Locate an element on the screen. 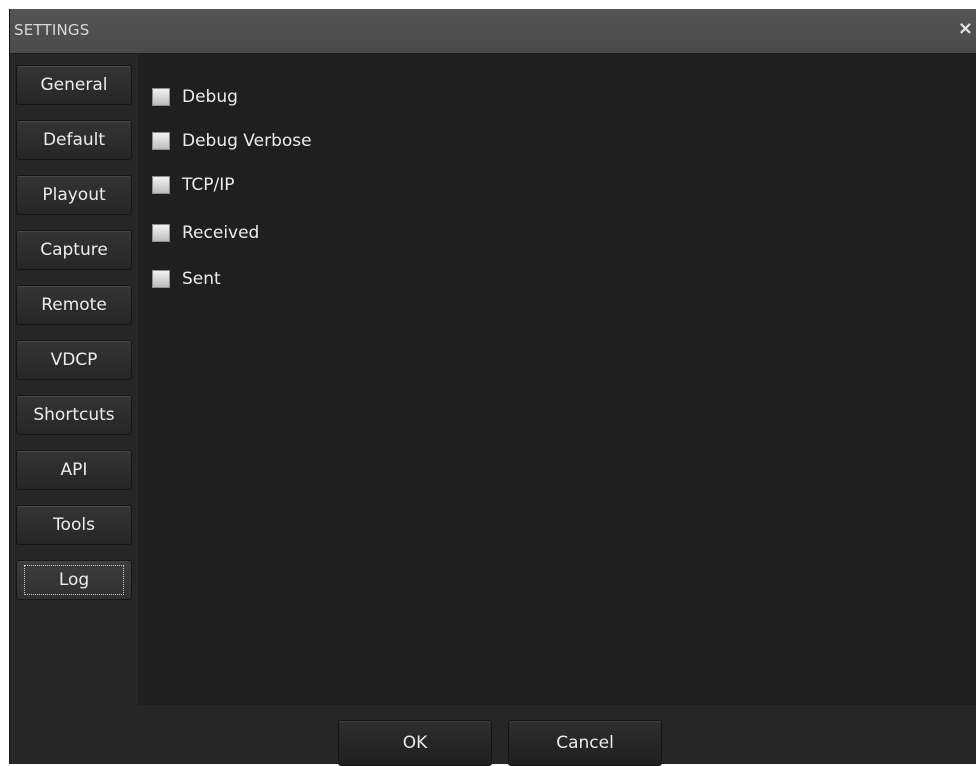 This screenshot has height=766, width=976. sidebar-item-api: API is located at coordinates (74, 470).